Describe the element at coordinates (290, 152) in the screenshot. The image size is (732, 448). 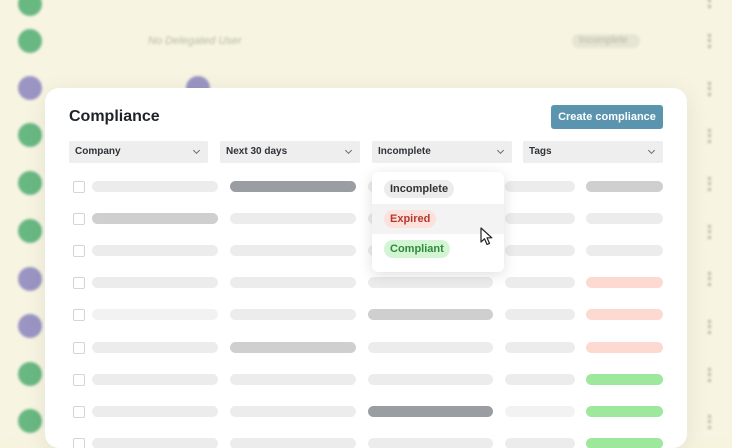
I see `filter-date-range: Next 30 days` at that location.